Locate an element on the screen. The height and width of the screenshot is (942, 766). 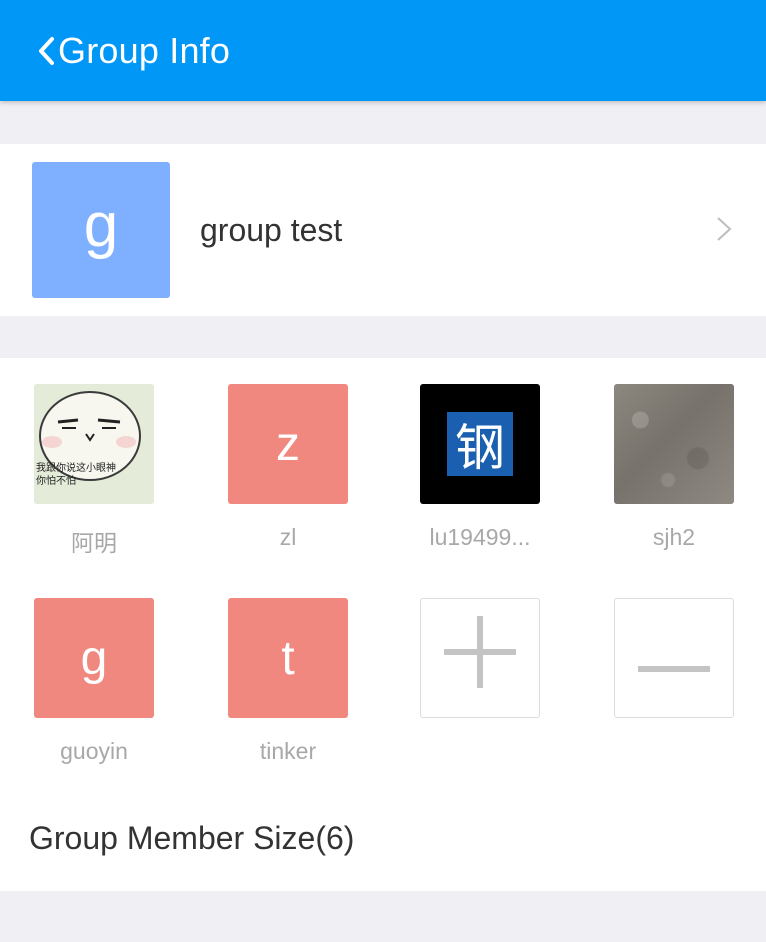
add-member-button is located at coordinates (480, 688).